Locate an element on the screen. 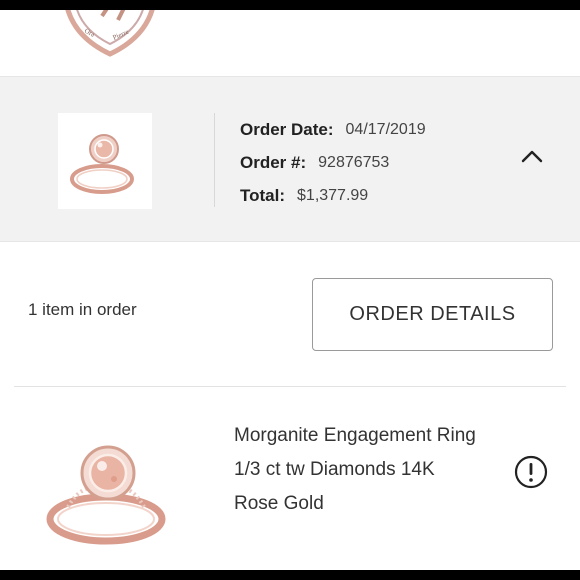 Image resolution: width=580 pixels, height=580 pixels. order-date-value: 04/17/2019 is located at coordinates (385, 129).